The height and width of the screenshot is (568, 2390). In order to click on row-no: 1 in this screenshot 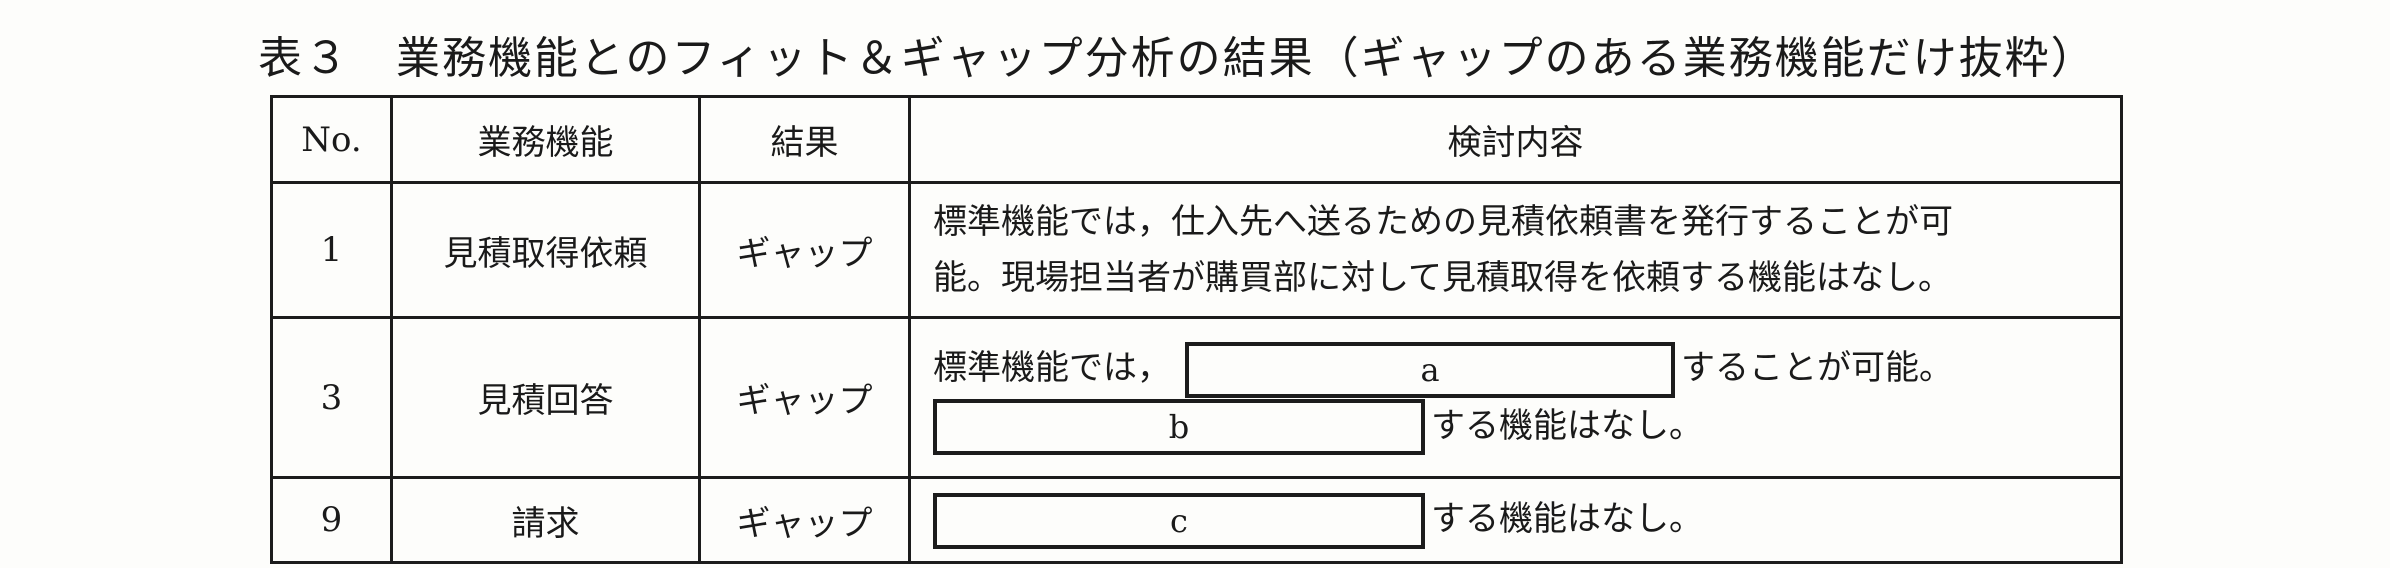, I will do `click(331, 250)`.